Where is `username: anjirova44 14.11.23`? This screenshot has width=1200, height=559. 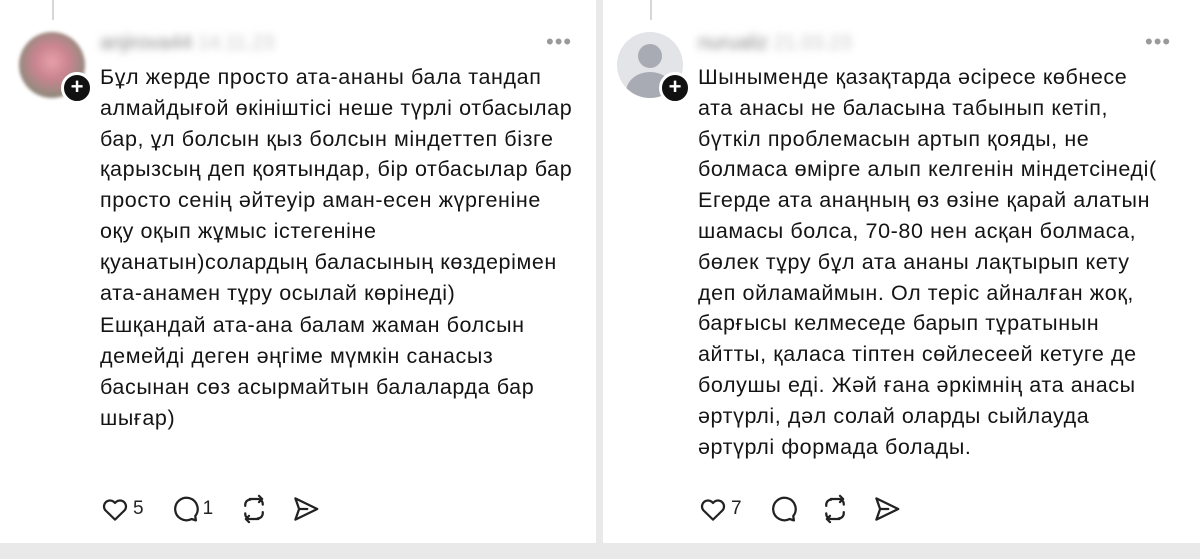 username: anjirova44 14.11.23 is located at coordinates (200, 43).